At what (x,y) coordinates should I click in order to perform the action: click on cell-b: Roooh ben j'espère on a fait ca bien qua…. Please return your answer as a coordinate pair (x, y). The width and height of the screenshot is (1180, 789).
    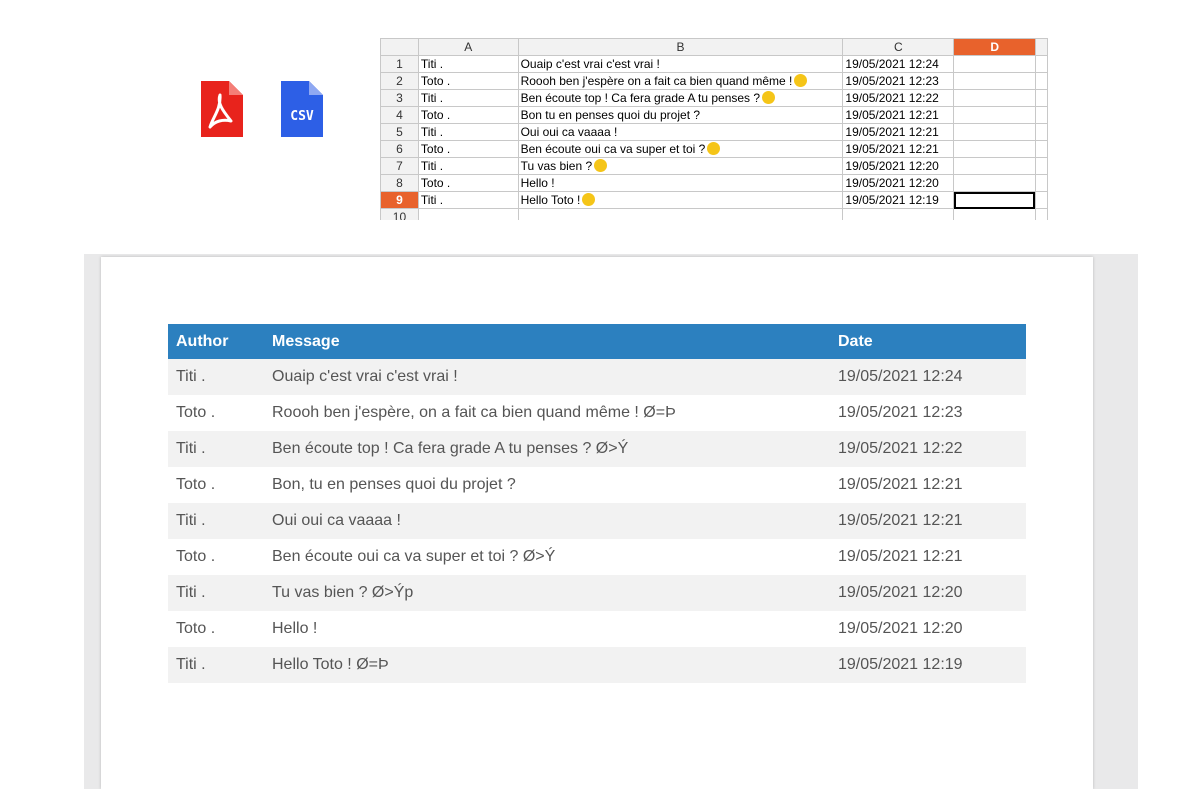
    Looking at the image, I should click on (680, 81).